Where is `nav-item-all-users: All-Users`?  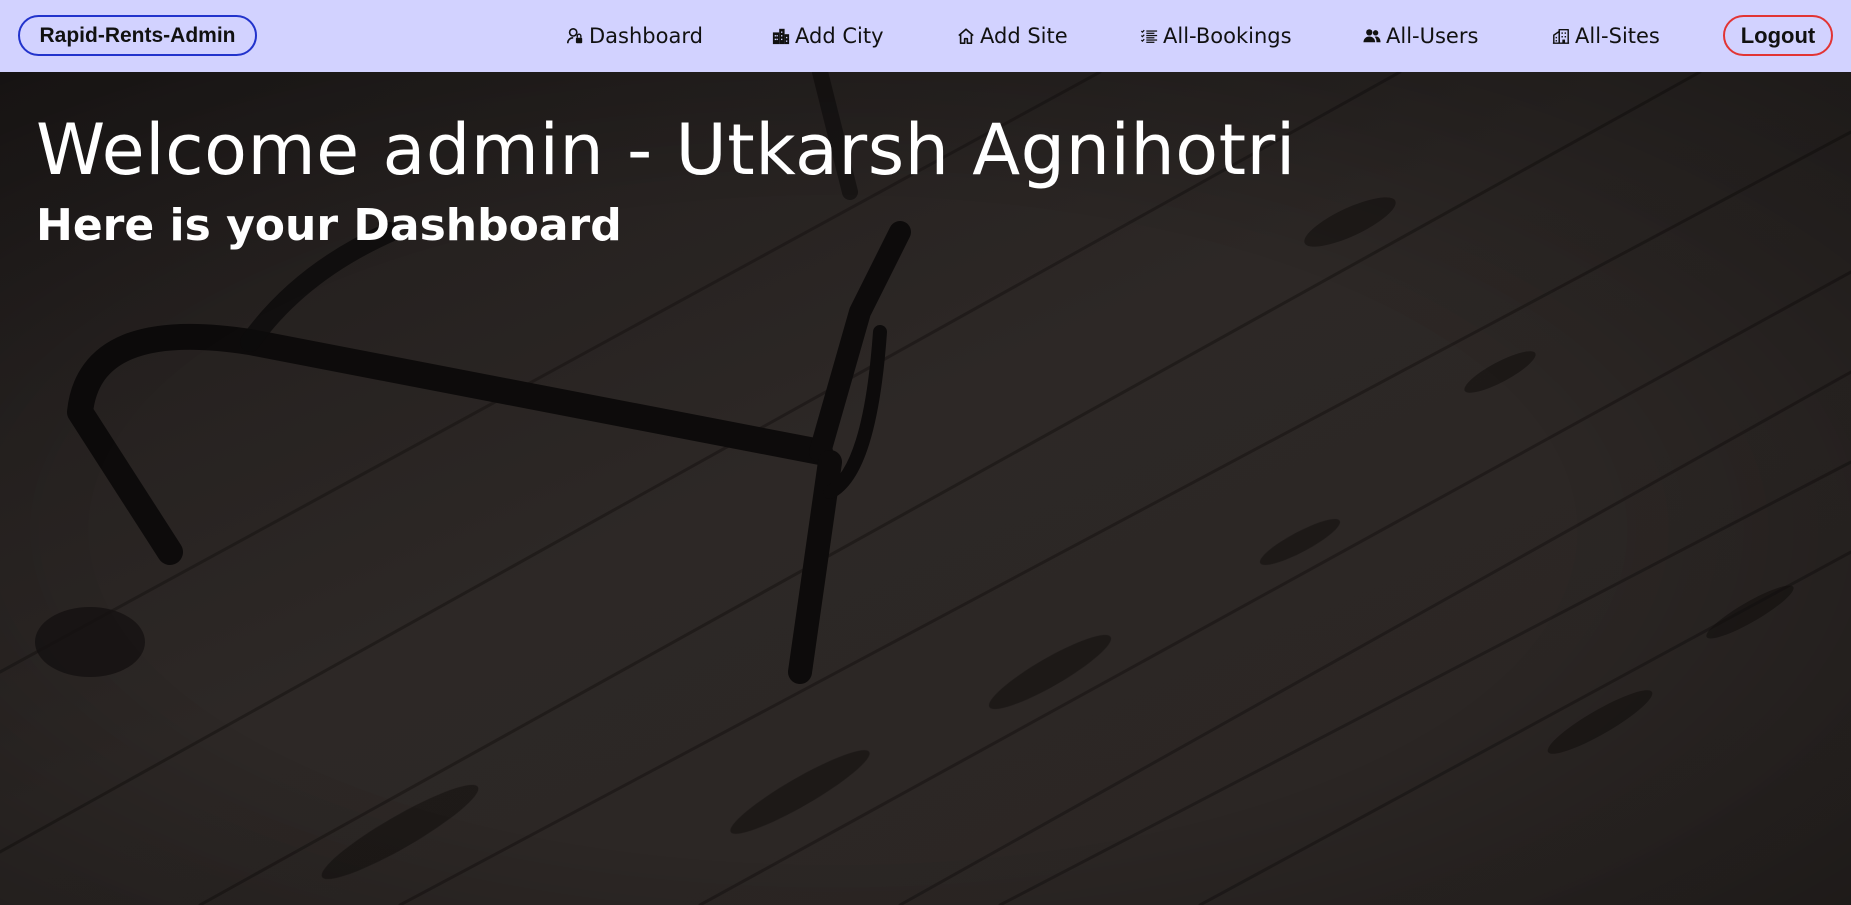 nav-item-all-users: All-Users is located at coordinates (1420, 36).